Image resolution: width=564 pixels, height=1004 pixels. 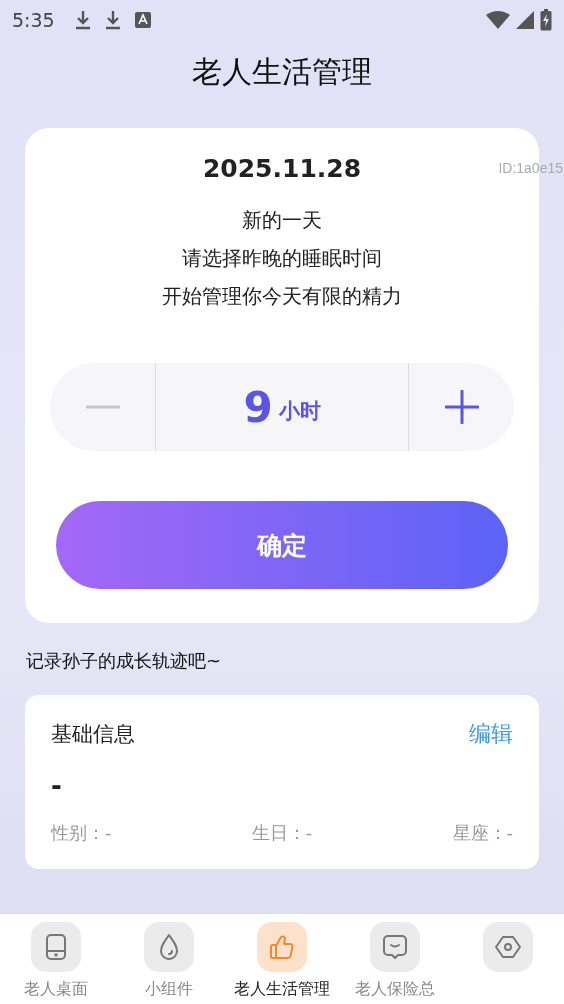 What do you see at coordinates (525, 20) in the screenshot?
I see `signal-icon` at bounding box center [525, 20].